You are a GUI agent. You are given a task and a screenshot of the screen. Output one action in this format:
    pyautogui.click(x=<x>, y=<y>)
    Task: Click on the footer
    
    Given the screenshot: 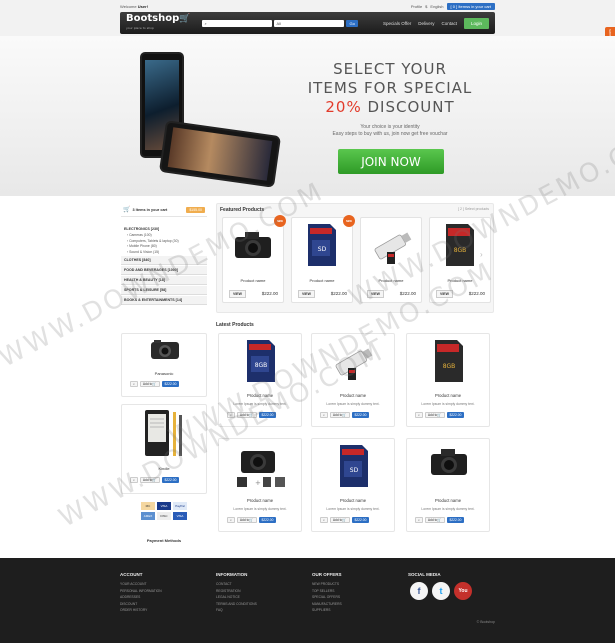 What is the action you would take?
    pyautogui.click(x=307, y=600)
    